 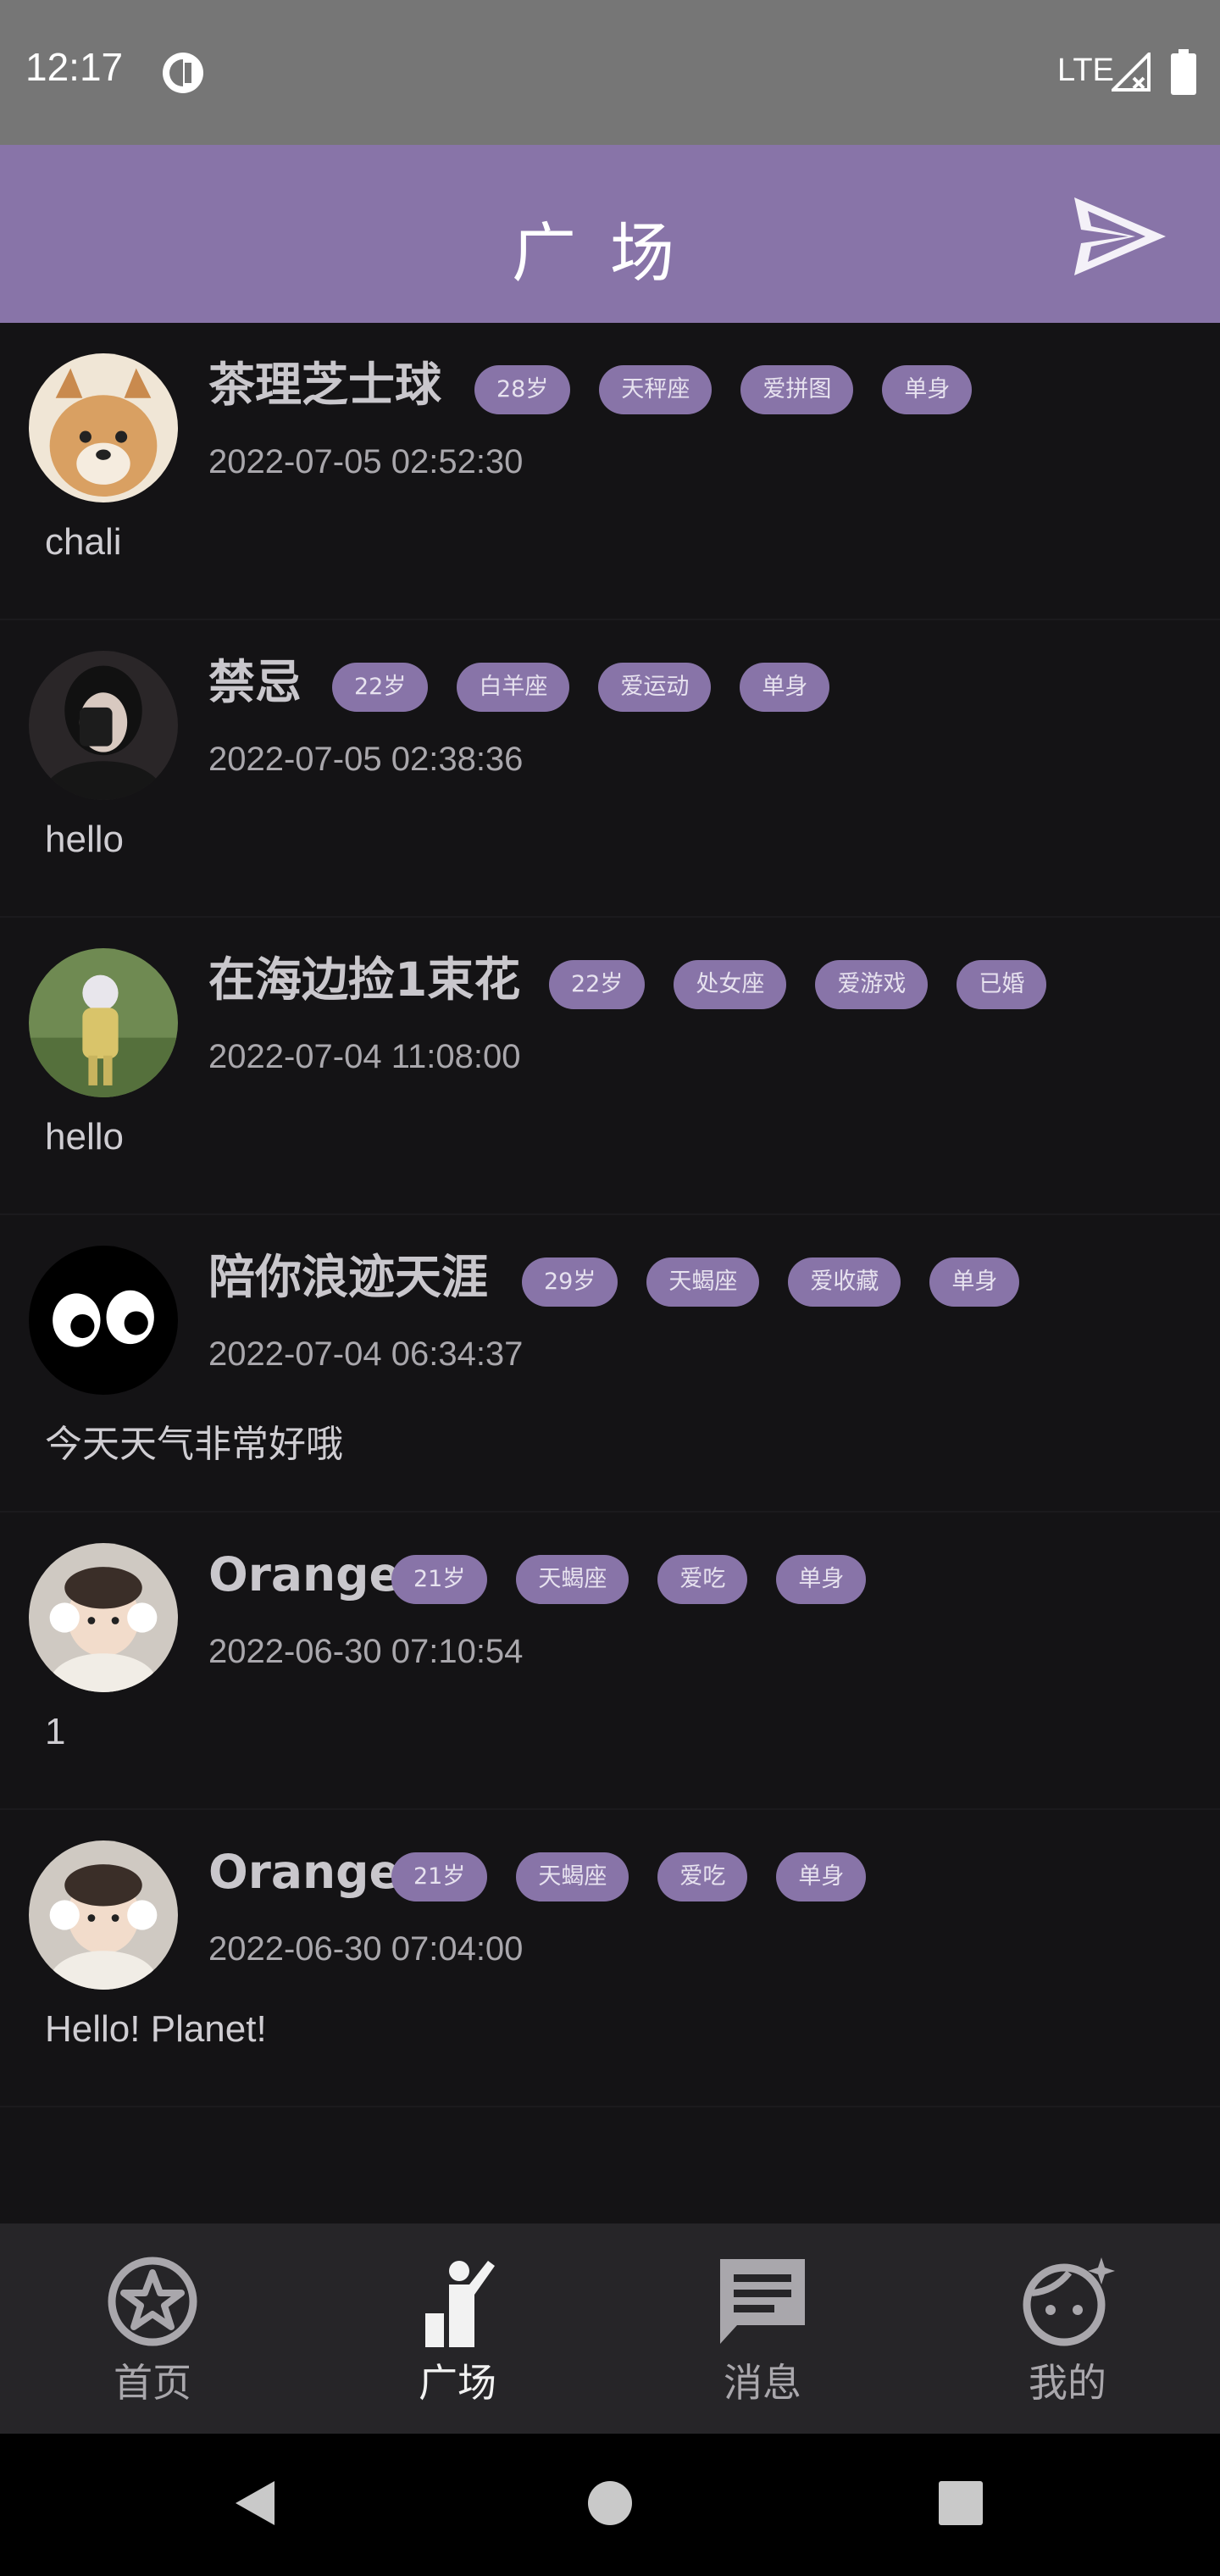 What do you see at coordinates (1002, 984) in the screenshot?
I see `tag-status: 已婚` at bounding box center [1002, 984].